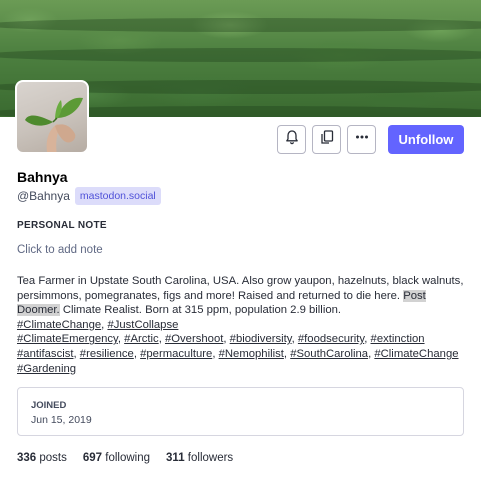 The height and width of the screenshot is (478, 481). I want to click on account-handle-row: @Bahnya mastodon.social, so click(89, 196).